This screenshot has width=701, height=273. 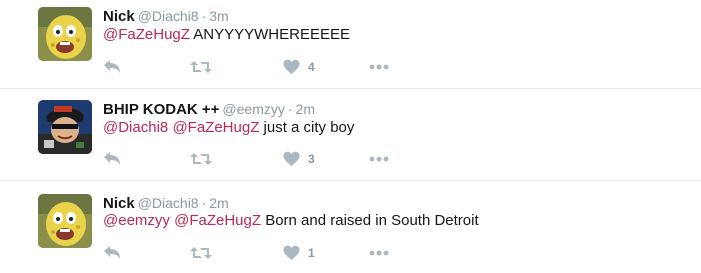 I want to click on tweet-text: @FaZeHugZ ANYYYYWHEREEEEE, so click(x=226, y=35).